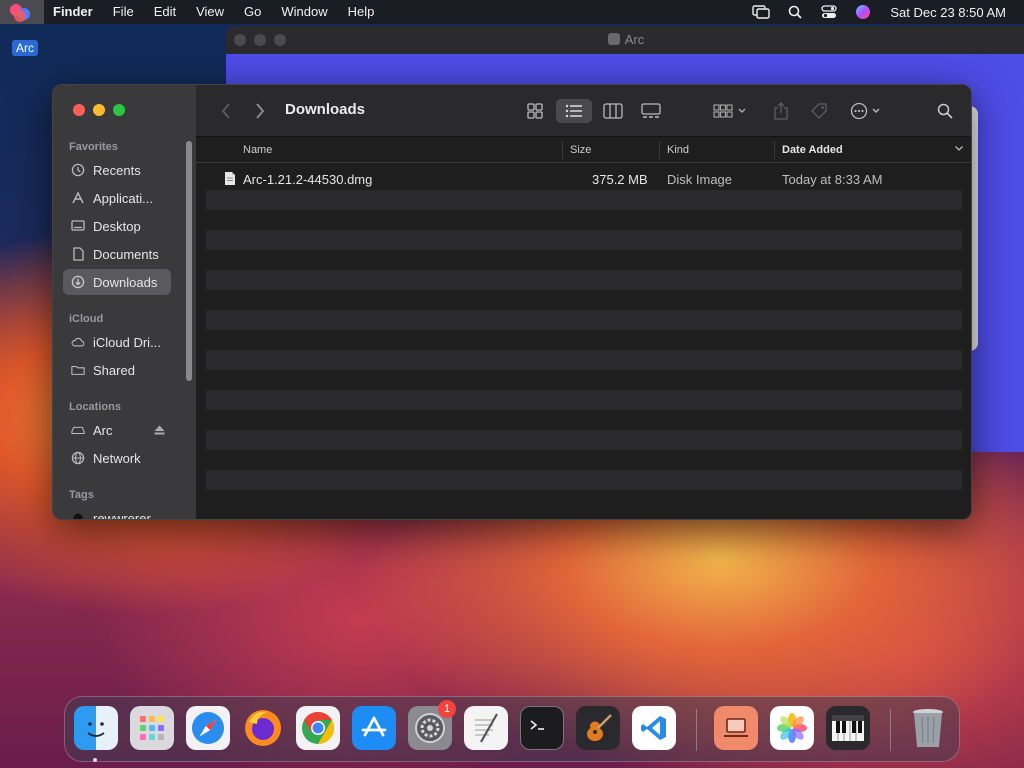  I want to click on sidebar-item-desktop: Desktop, so click(117, 226).